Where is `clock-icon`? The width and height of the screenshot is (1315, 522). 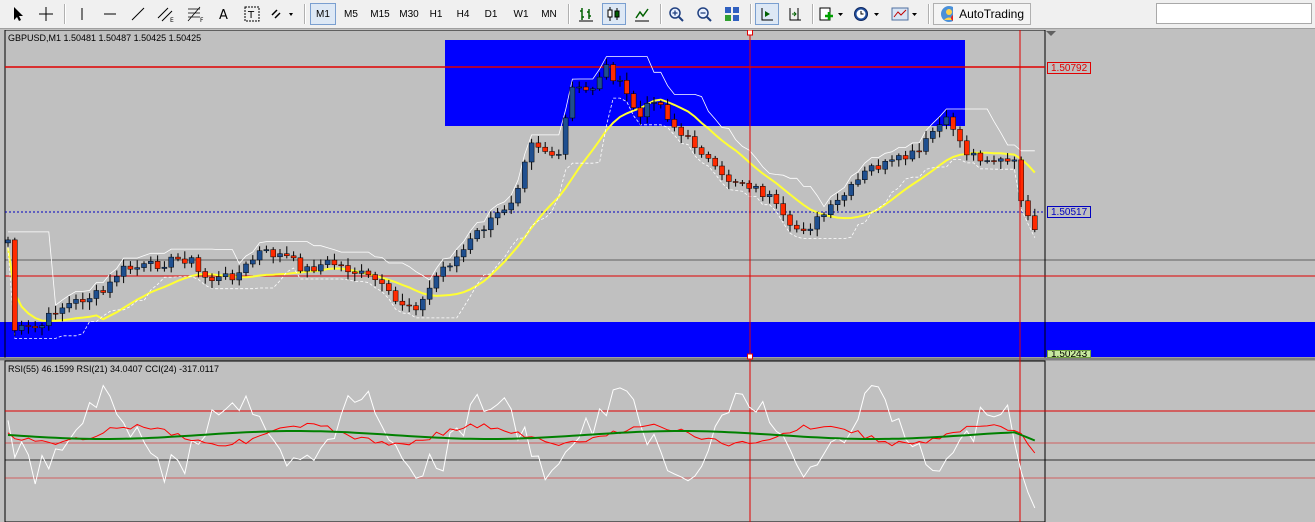 clock-icon is located at coordinates (866, 14).